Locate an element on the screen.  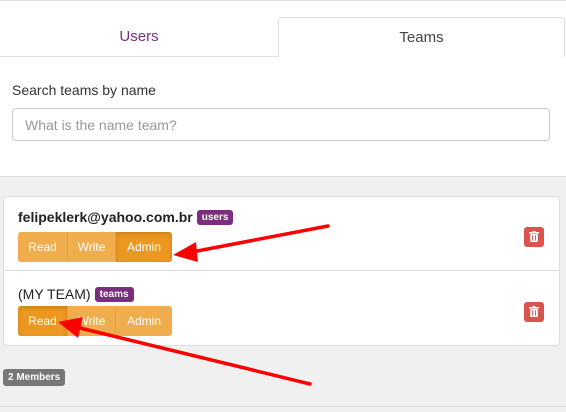
tab-users: Users is located at coordinates (139, 37).